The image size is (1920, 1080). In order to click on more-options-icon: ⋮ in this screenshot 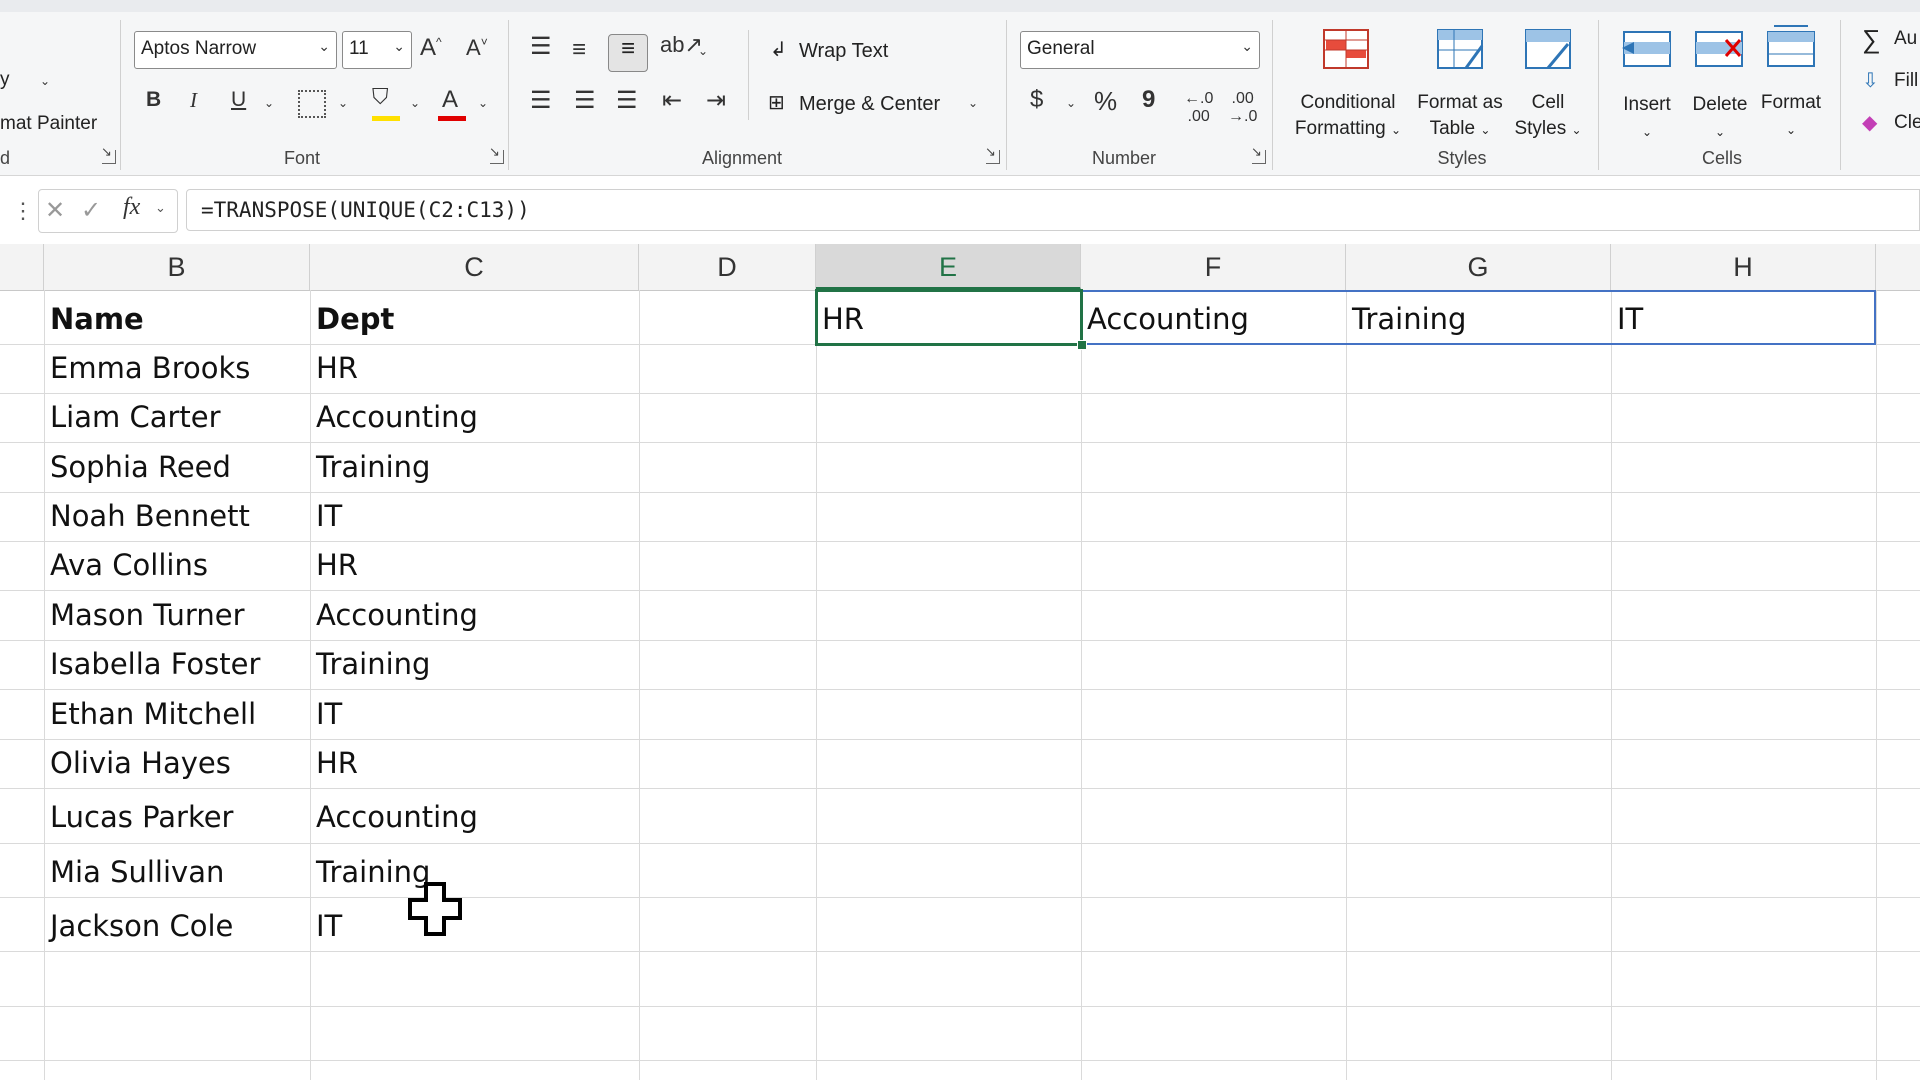, I will do `click(23, 211)`.